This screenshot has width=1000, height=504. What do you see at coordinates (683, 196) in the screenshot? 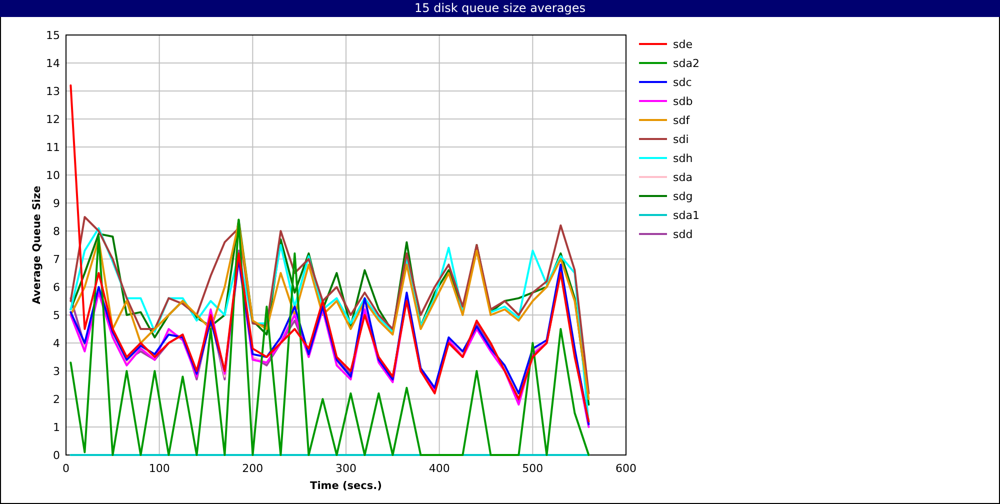
I see `legend-label: sdg` at bounding box center [683, 196].